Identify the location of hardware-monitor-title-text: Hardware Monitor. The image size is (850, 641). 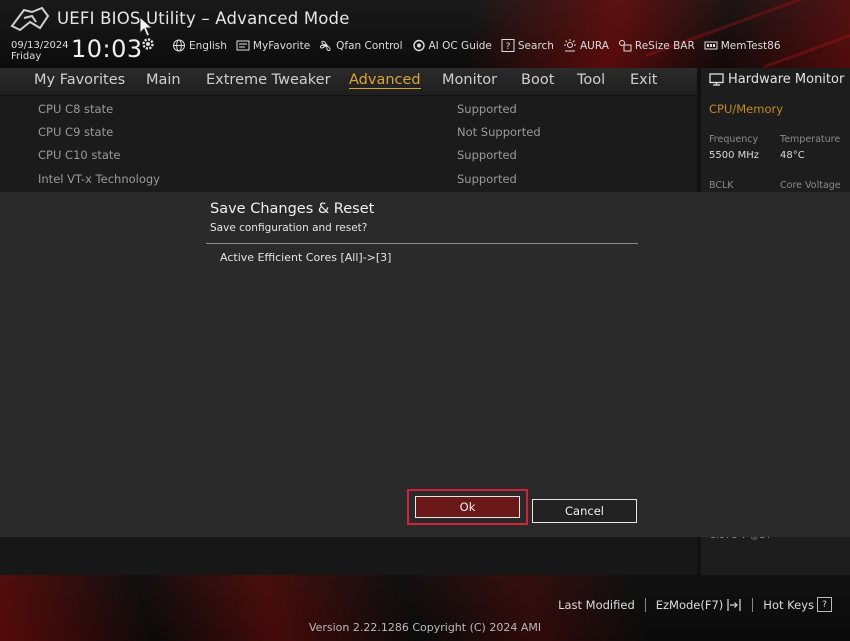
(786, 79).